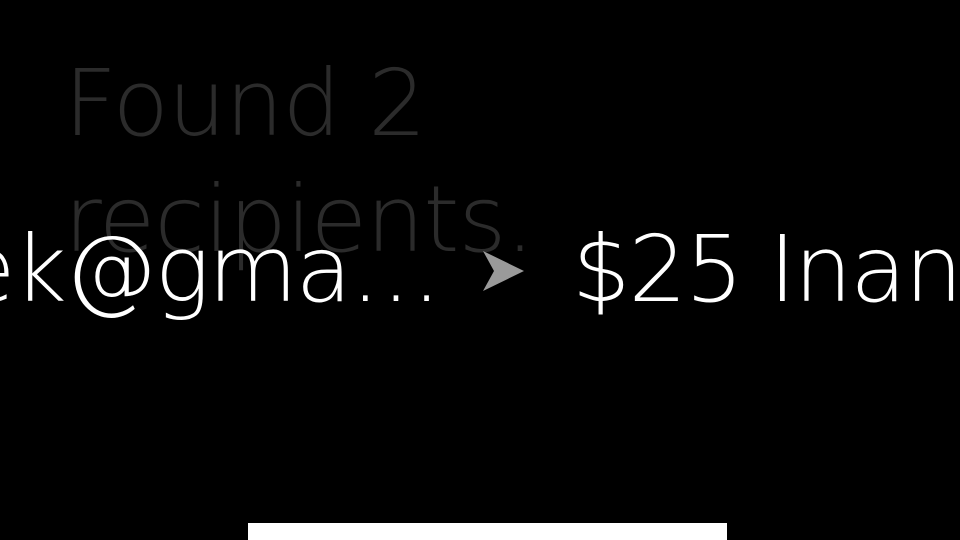 Image resolution: width=960 pixels, height=540 pixels. Describe the element at coordinates (766, 270) in the screenshot. I see `payment-amount-and-name: $25 Inan` at that location.